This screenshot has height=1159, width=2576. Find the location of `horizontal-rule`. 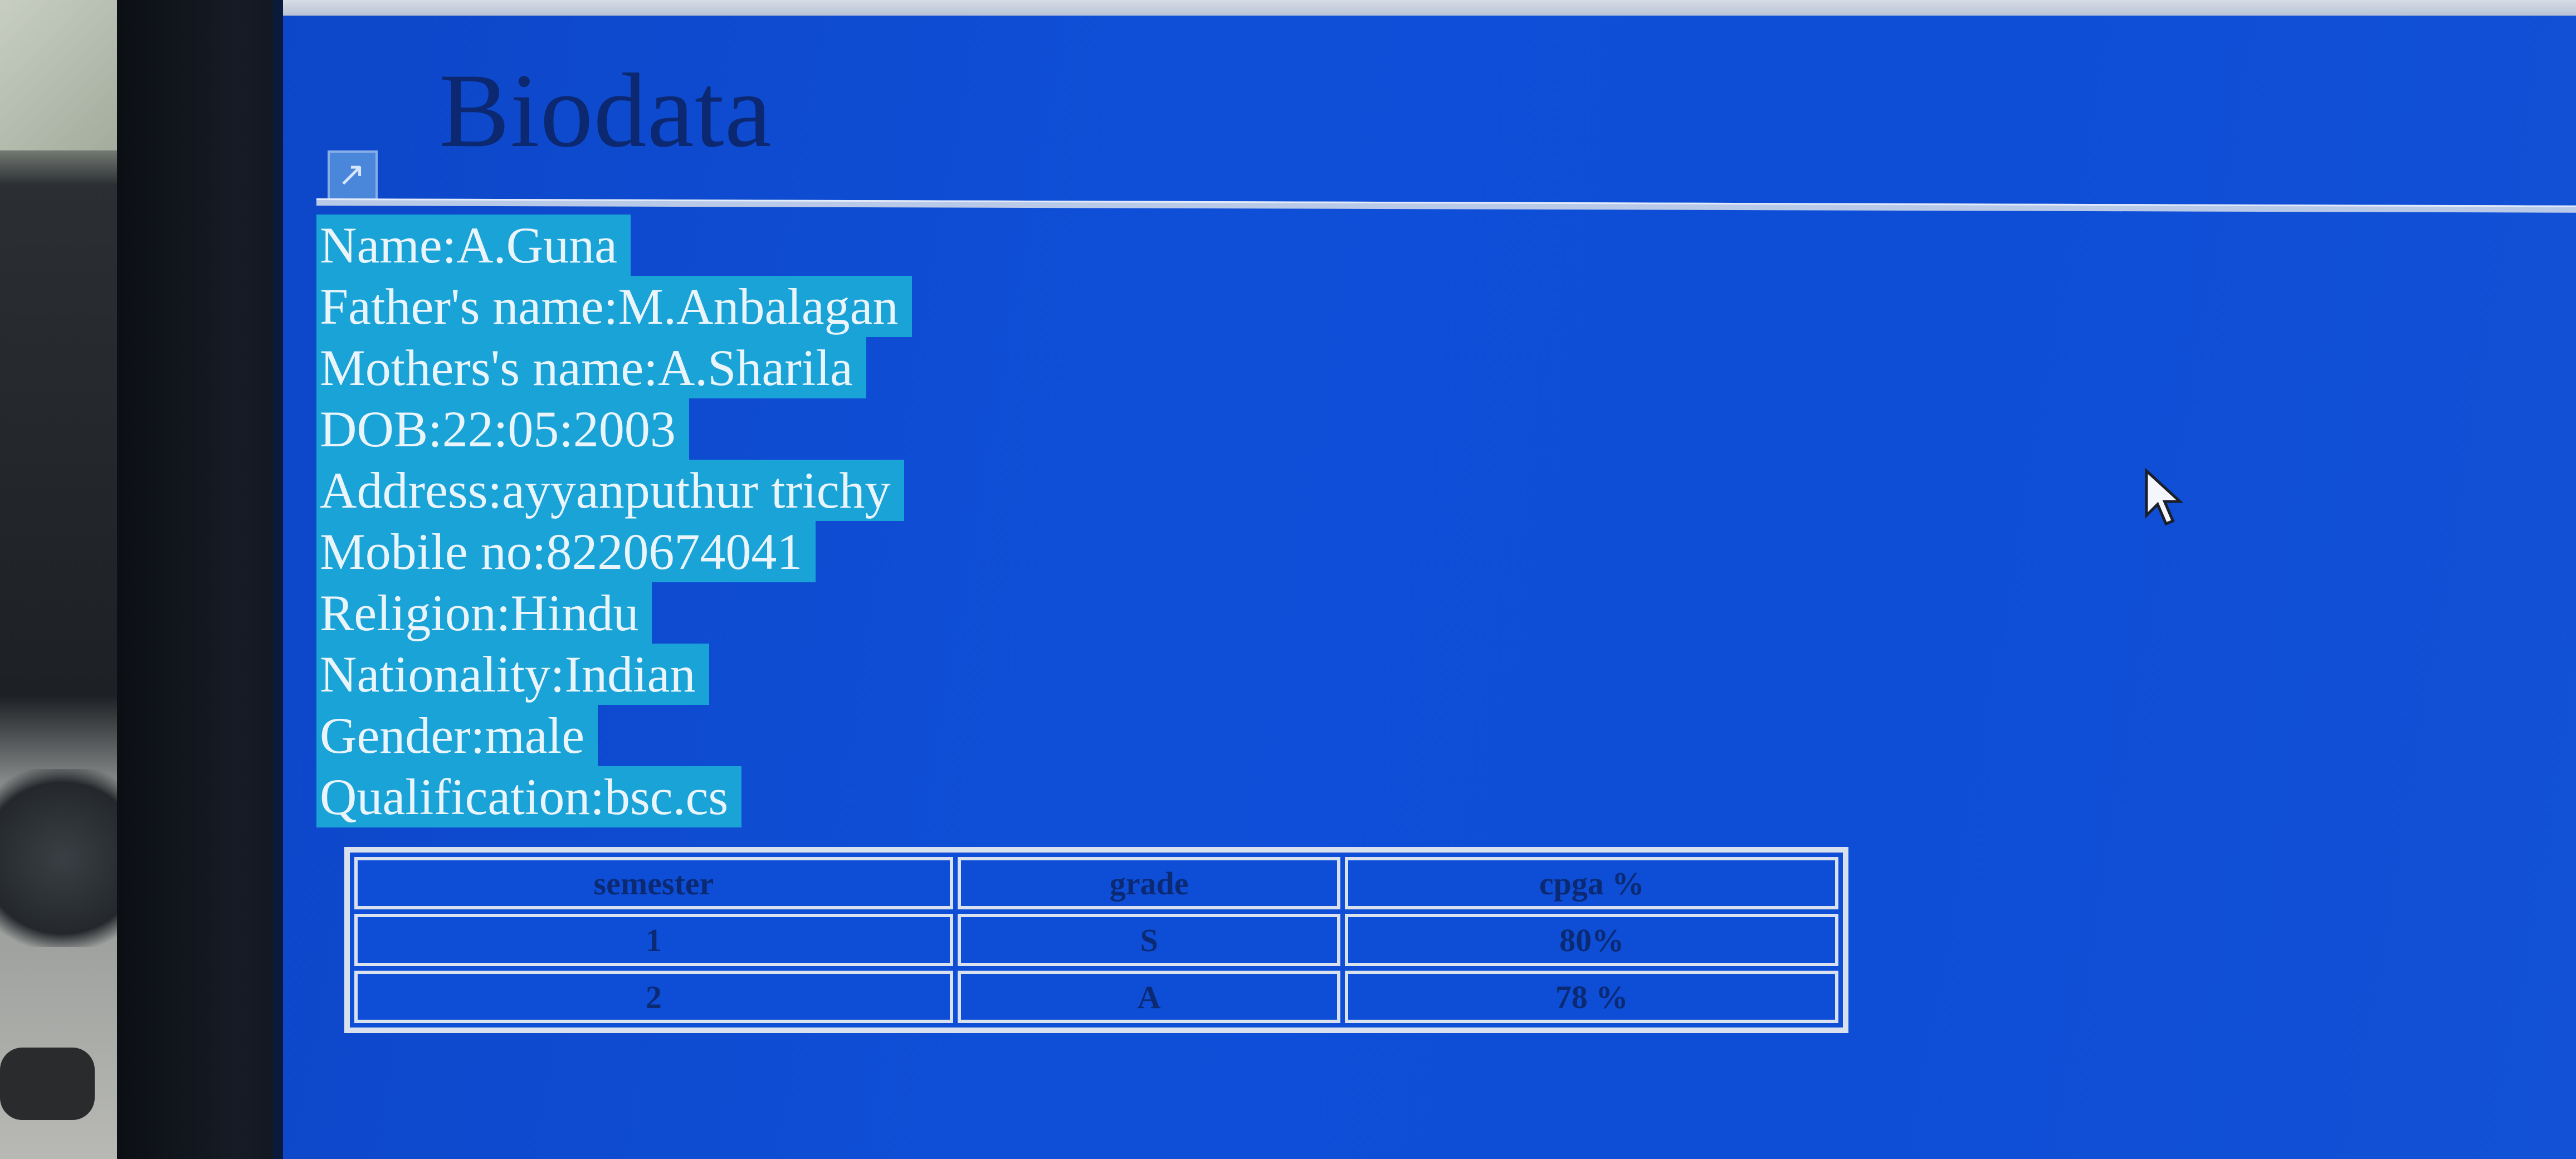

horizontal-rule is located at coordinates (1446, 206).